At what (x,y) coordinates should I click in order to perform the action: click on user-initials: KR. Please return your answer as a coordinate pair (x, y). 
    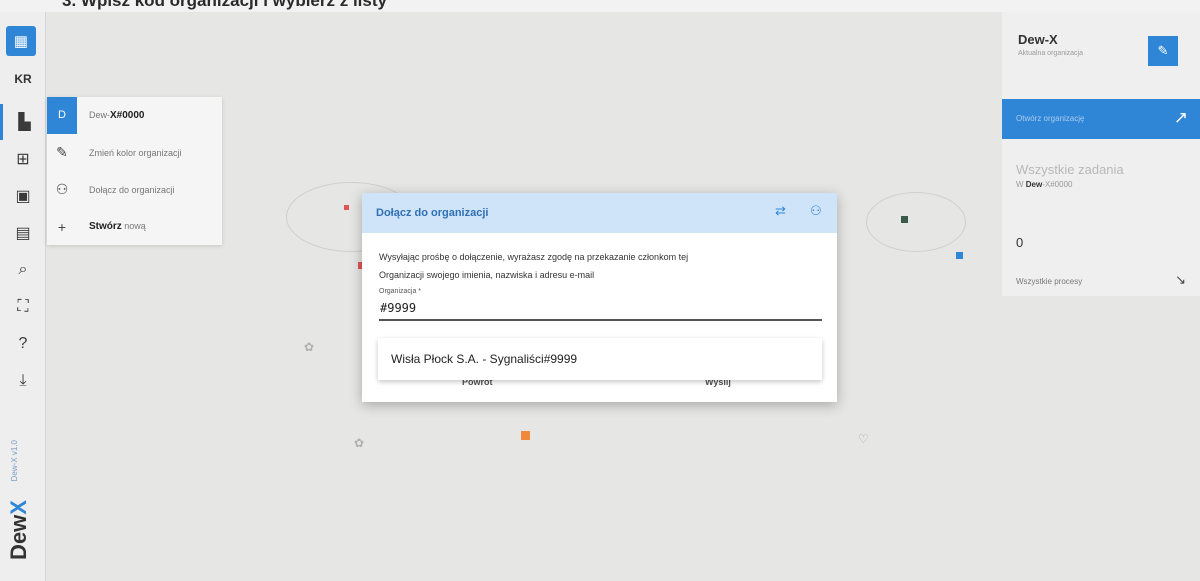
    Looking at the image, I should click on (23, 79).